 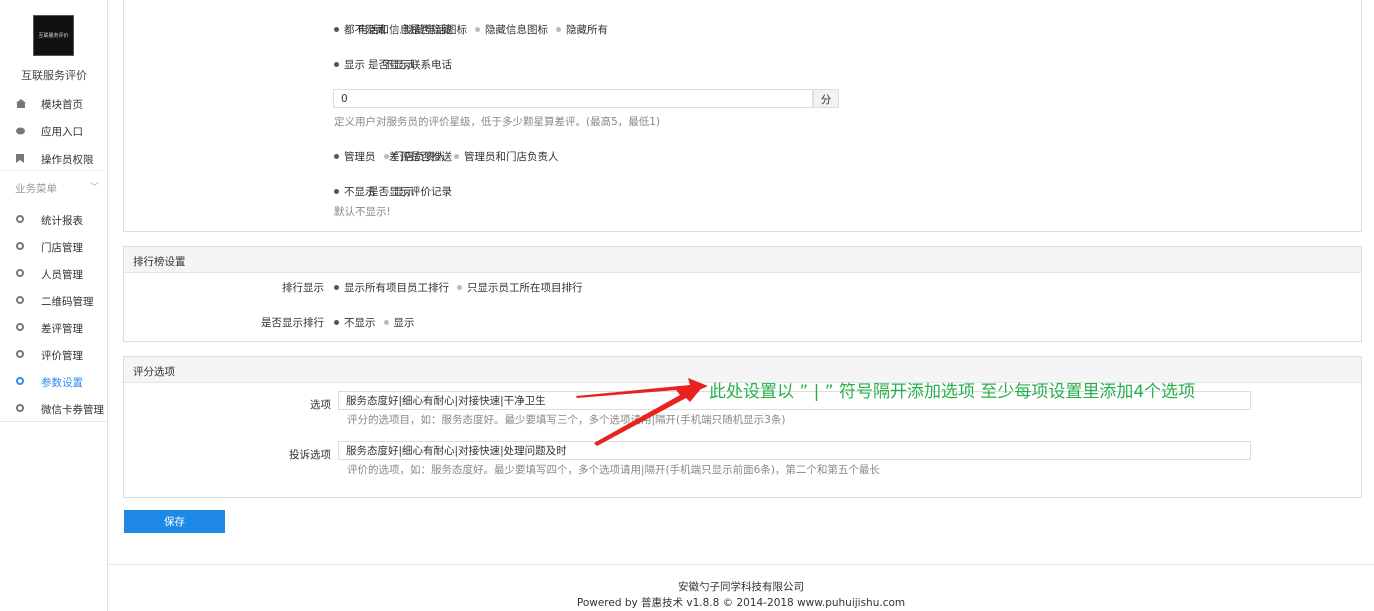 What do you see at coordinates (174, 521) in the screenshot?
I see `save-button: 保存` at bounding box center [174, 521].